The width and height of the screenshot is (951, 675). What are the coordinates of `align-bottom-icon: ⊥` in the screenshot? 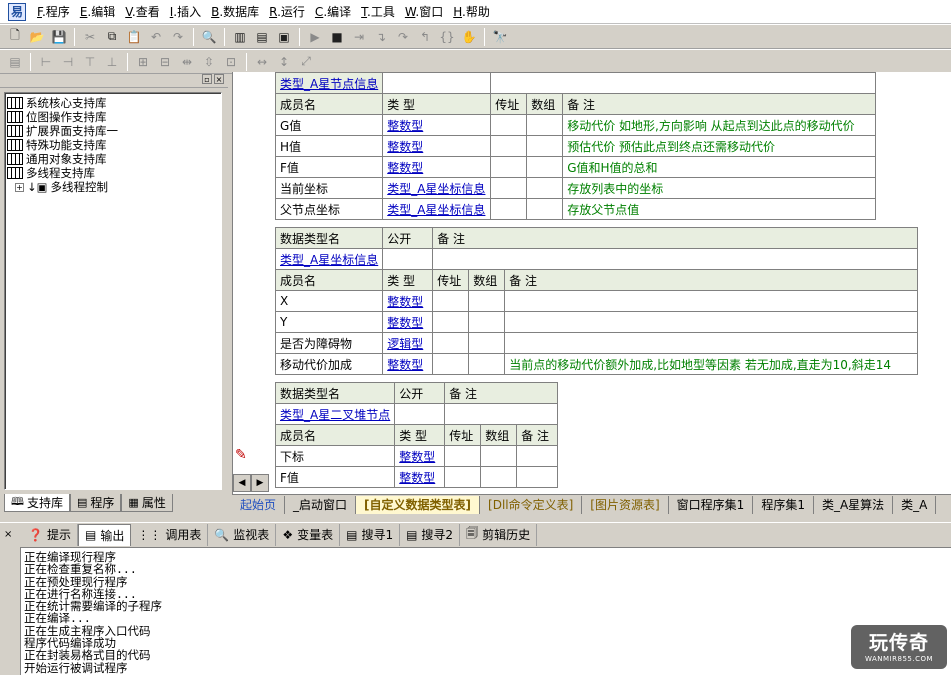 It's located at (112, 62).